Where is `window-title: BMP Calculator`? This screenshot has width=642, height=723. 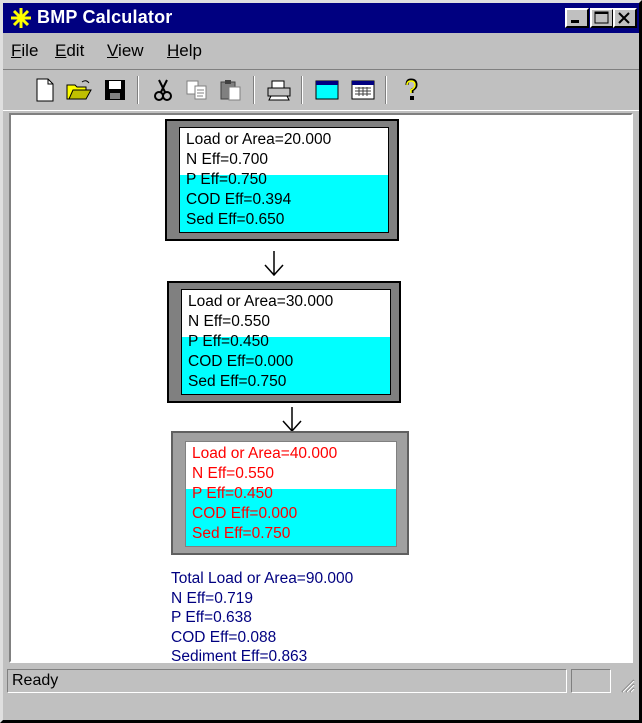 window-title: BMP Calculator is located at coordinates (105, 17).